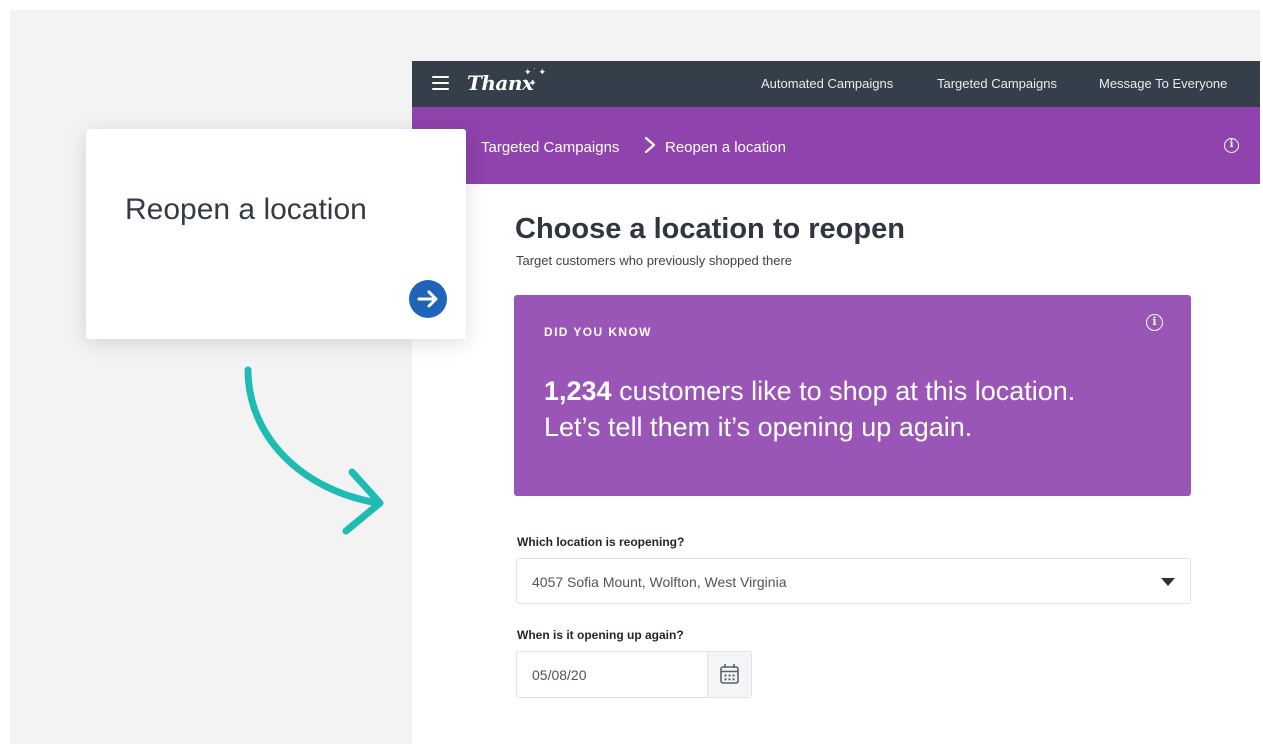  I want to click on curved-arrow-icon, so click(314, 450).